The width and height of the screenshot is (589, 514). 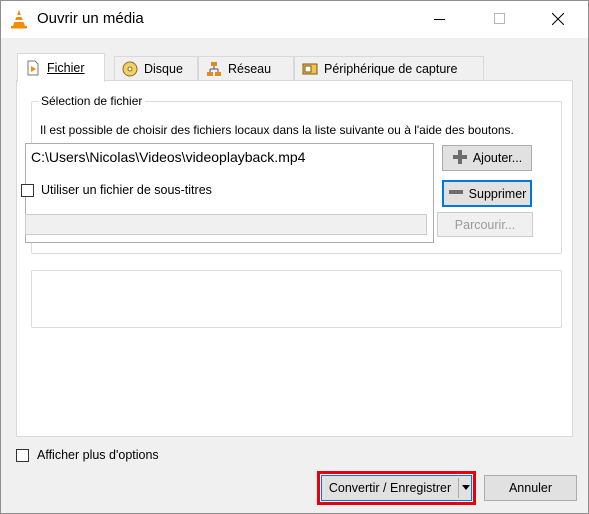 I want to click on maximize-icon, so click(x=499, y=18).